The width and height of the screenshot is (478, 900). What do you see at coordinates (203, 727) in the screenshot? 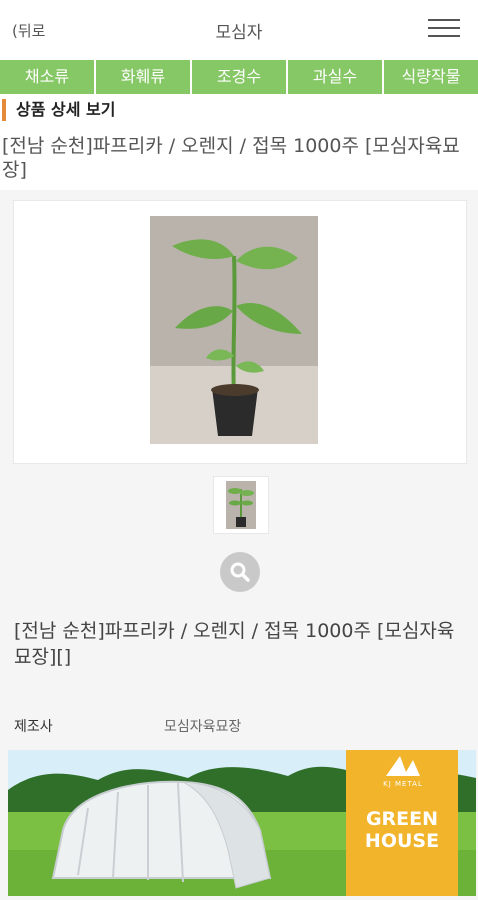
I see `manufacturer-value: 모심자육묘장` at bounding box center [203, 727].